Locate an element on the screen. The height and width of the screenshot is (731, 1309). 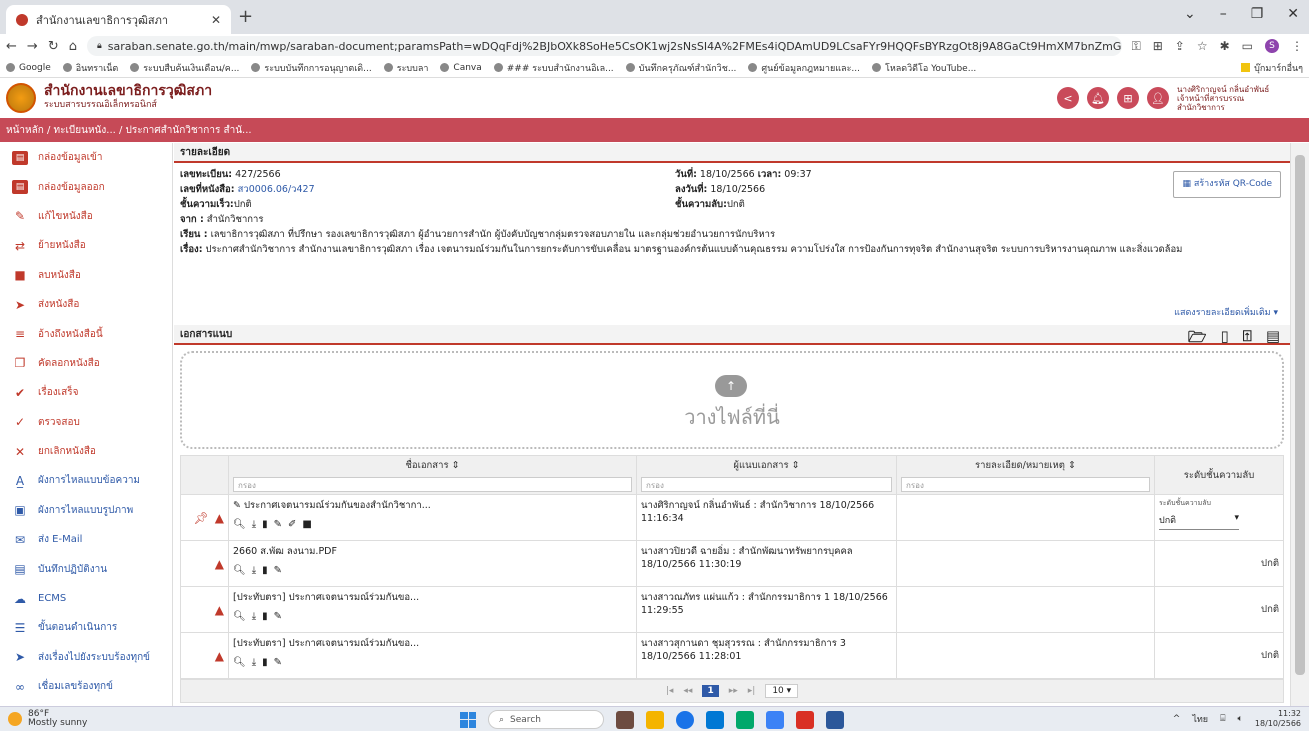
key-icon: ⚿ is located at coordinates (1136, 46).